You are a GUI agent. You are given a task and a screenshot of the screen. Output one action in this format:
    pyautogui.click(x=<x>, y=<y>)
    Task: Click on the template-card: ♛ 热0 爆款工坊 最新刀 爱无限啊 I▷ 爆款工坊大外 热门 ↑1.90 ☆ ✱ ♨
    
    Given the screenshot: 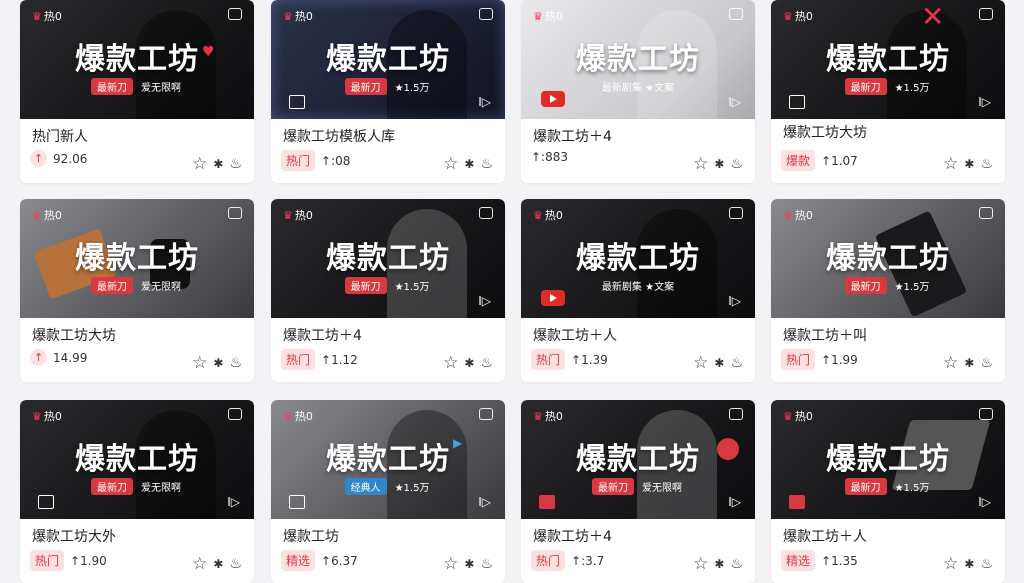 What is the action you would take?
    pyautogui.click(x=137, y=491)
    